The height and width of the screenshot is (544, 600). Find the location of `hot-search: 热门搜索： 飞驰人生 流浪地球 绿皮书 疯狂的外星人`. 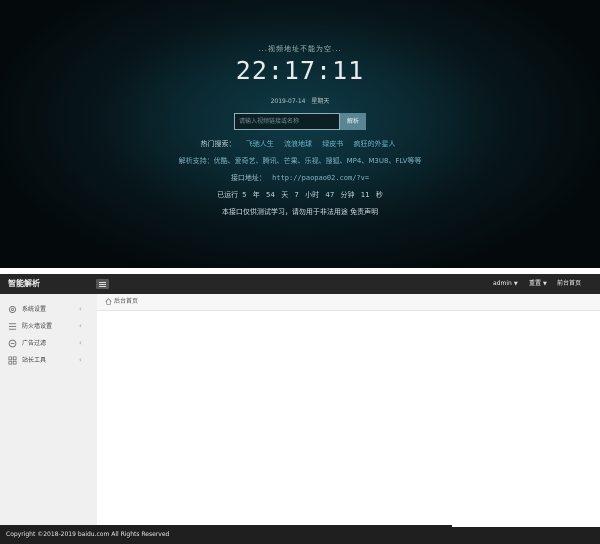

hot-search: 热门搜索： 飞驰人生 流浪地球 绿皮书 疯狂的外星人 is located at coordinates (300, 144).